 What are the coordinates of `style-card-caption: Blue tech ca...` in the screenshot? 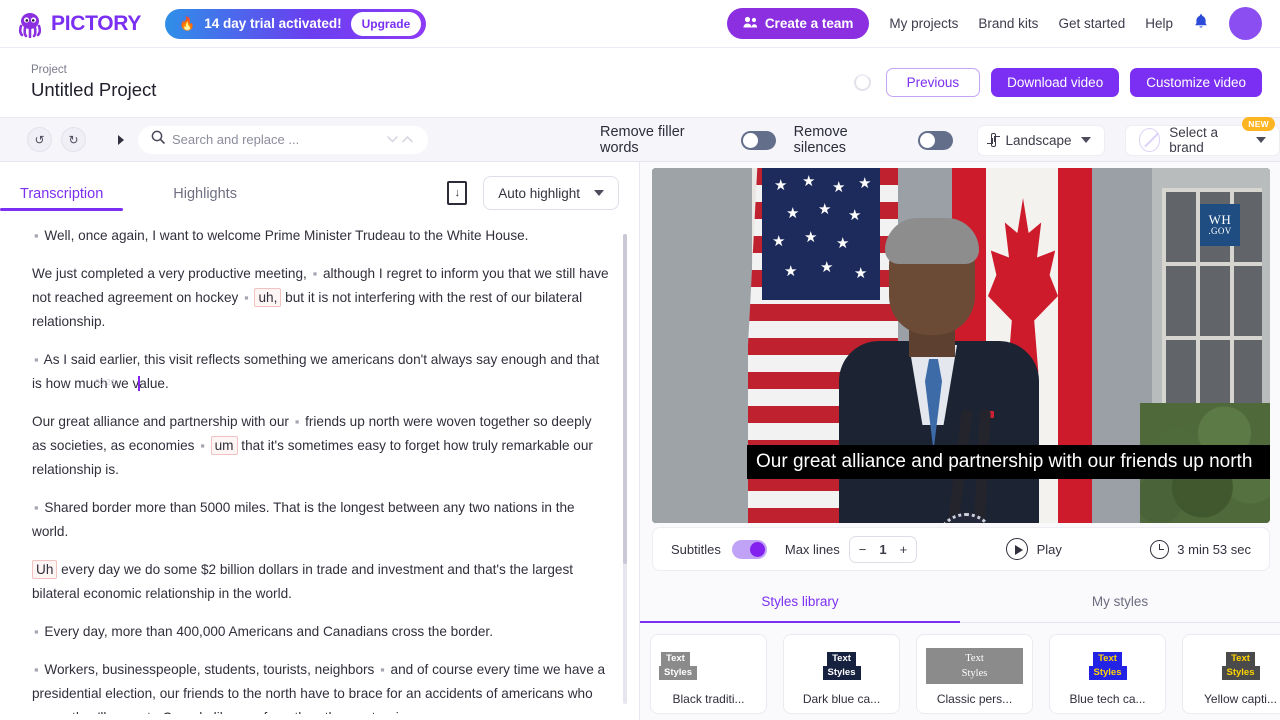 It's located at (1107, 699).